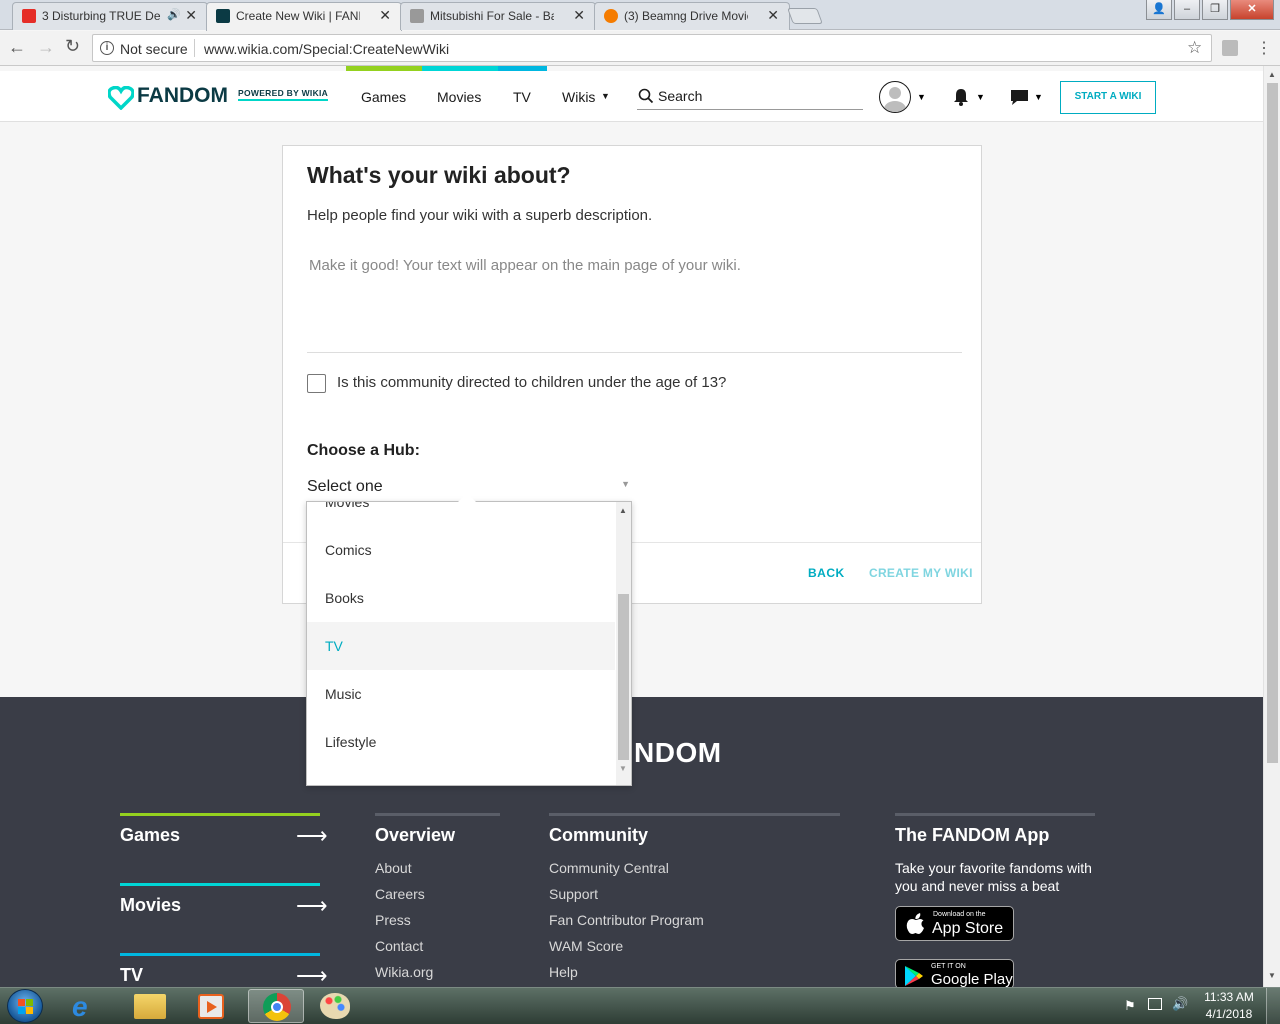 This screenshot has width=1280, height=1024. Describe the element at coordinates (316, 383) in the screenshot. I see `under-13-checkbox` at that location.